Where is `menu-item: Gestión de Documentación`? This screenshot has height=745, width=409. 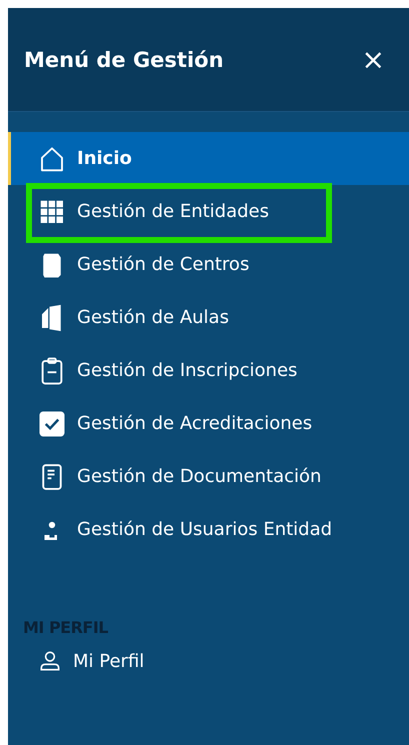
menu-item: Gestión de Documentación is located at coordinates (208, 476).